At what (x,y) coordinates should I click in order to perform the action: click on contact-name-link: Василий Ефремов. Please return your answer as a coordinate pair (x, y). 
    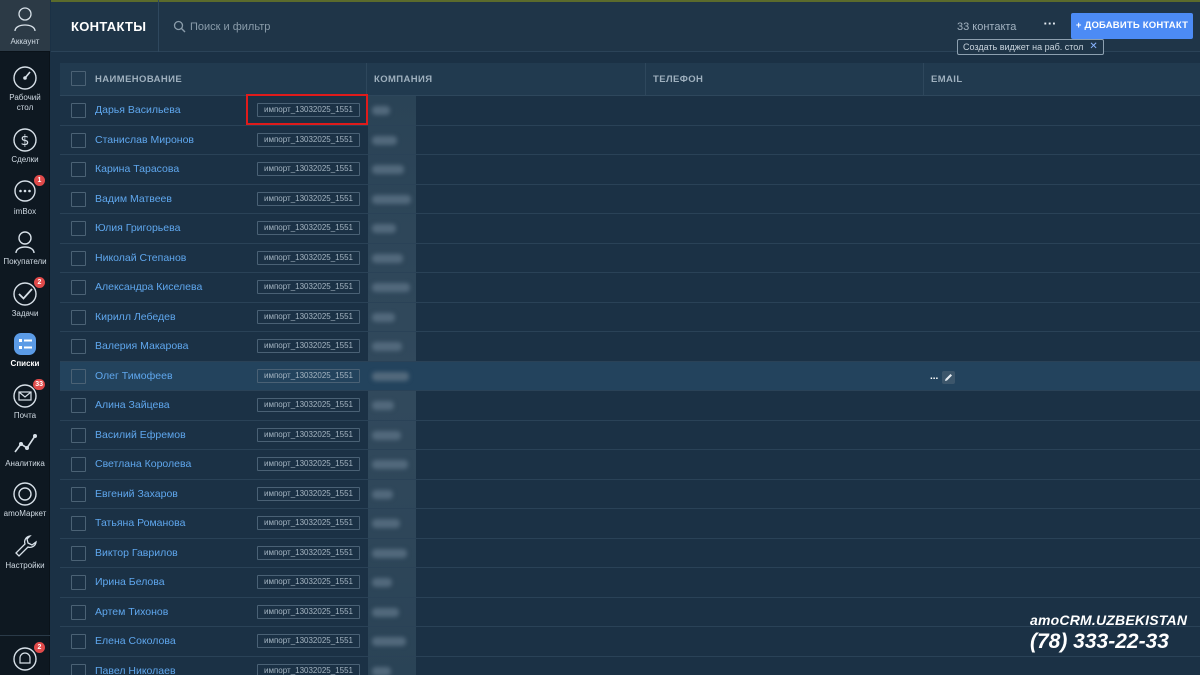
    Looking at the image, I should click on (140, 435).